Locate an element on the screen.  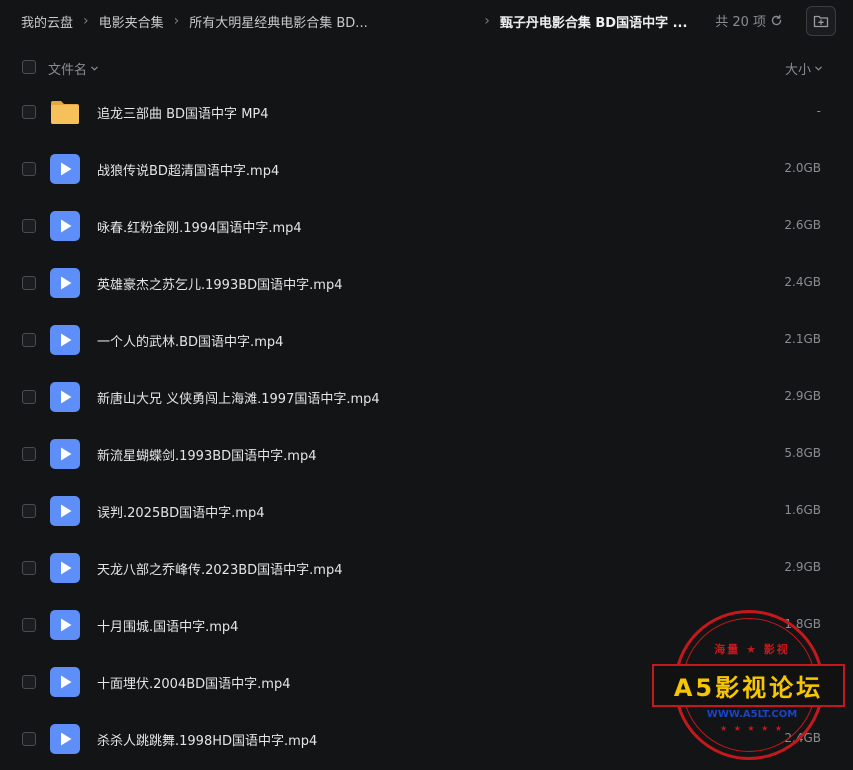
file-row: 误判.2025BD国语中字.mp4 1.6GB is located at coordinates (426, 510).